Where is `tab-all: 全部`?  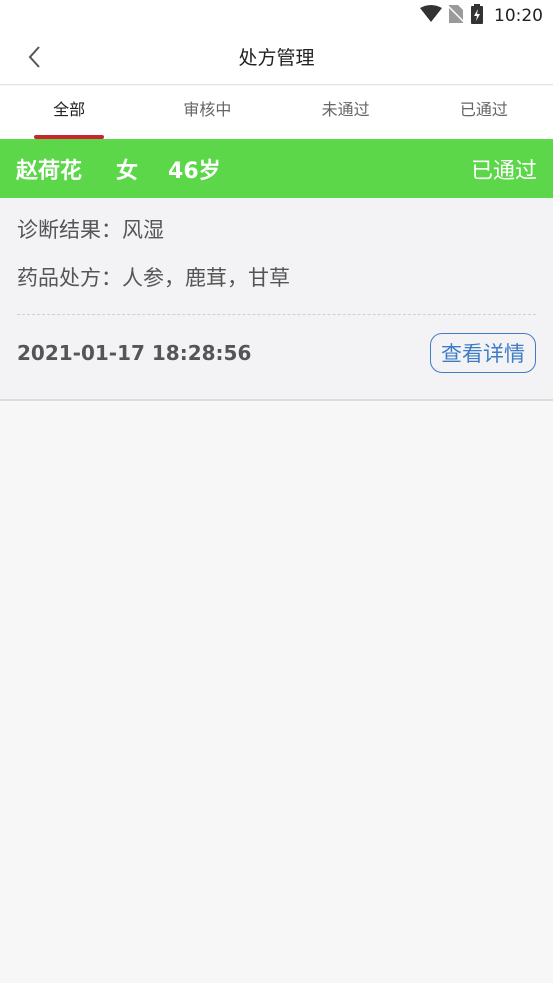 tab-all: 全部 is located at coordinates (69, 112).